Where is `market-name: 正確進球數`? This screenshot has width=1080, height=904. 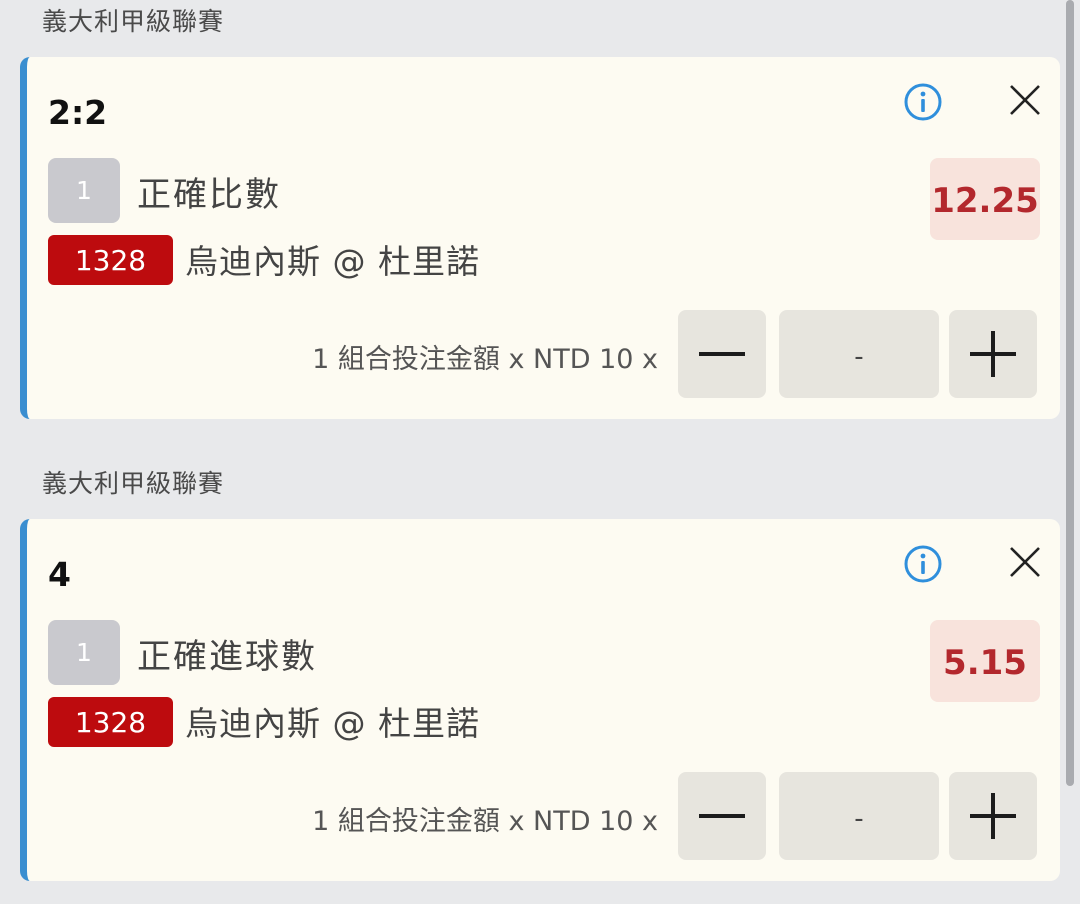
market-name: 正確進球數 is located at coordinates (227, 657).